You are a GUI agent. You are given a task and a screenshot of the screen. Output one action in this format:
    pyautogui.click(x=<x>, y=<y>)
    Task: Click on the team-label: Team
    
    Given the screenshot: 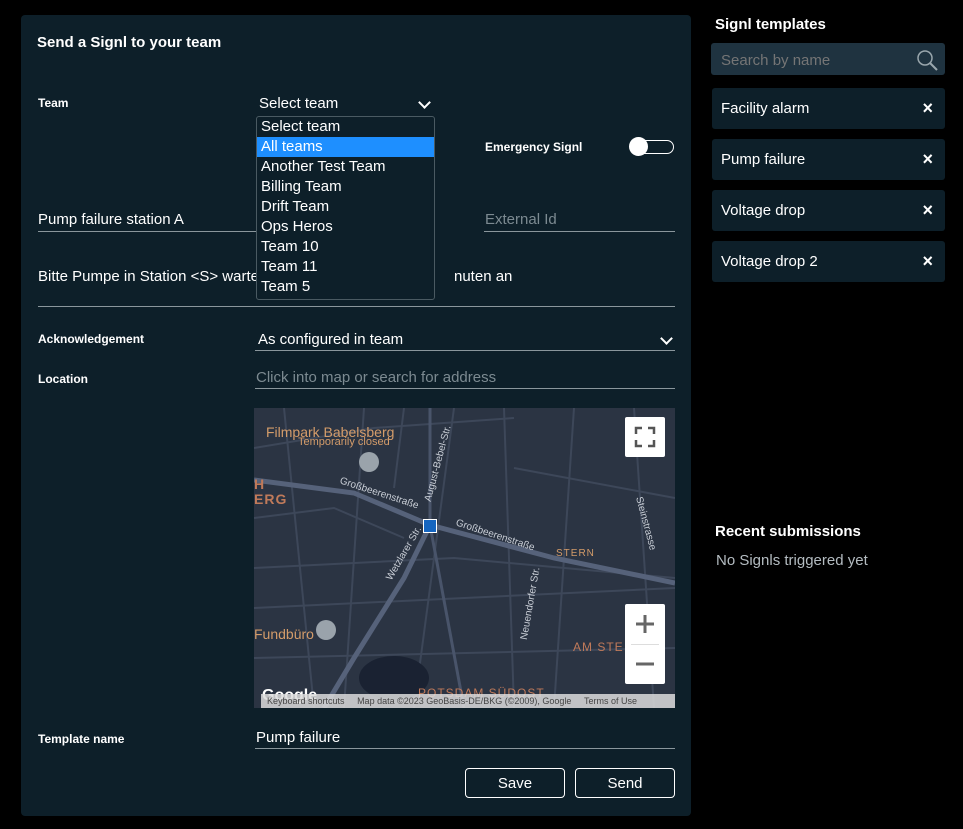 What is the action you would take?
    pyautogui.click(x=53, y=103)
    